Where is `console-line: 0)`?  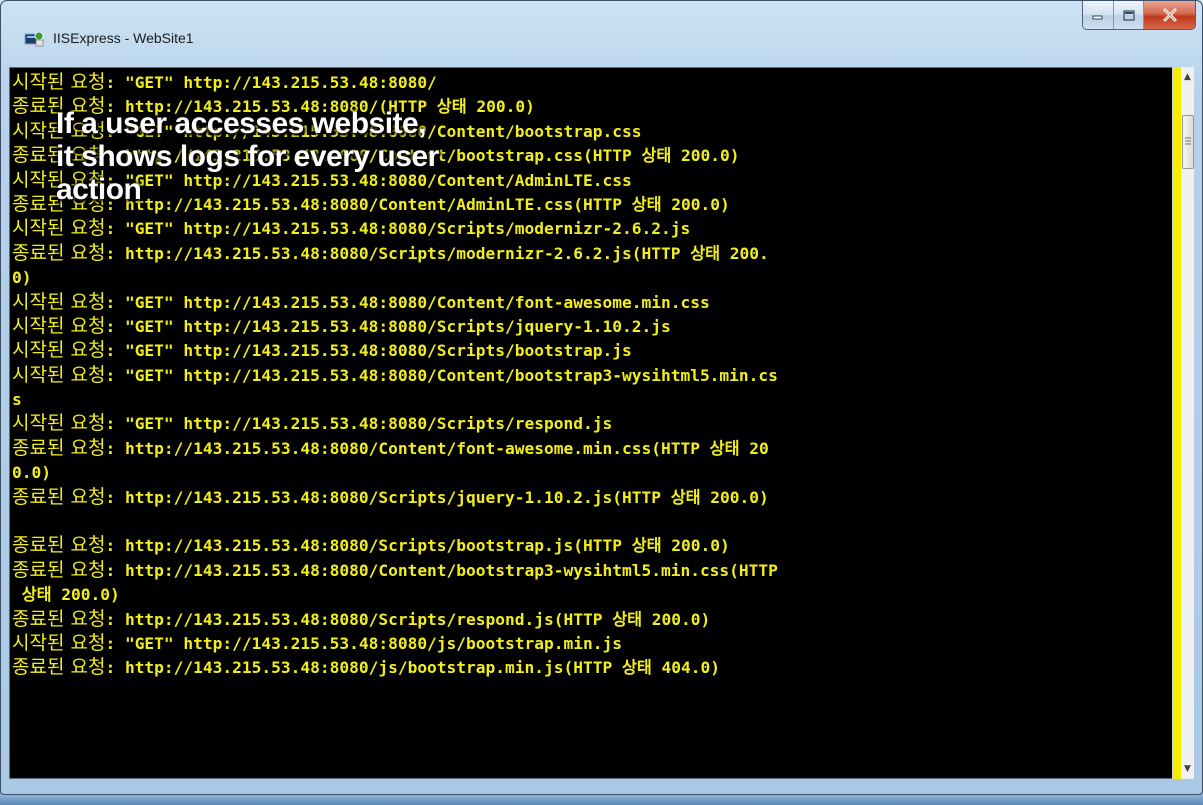
console-line: 0) is located at coordinates (587, 277).